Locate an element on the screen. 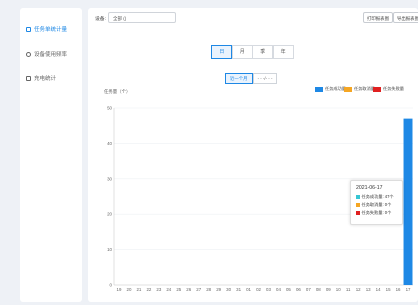 The image size is (418, 305). x-tick-label: 16 is located at coordinates (398, 289).